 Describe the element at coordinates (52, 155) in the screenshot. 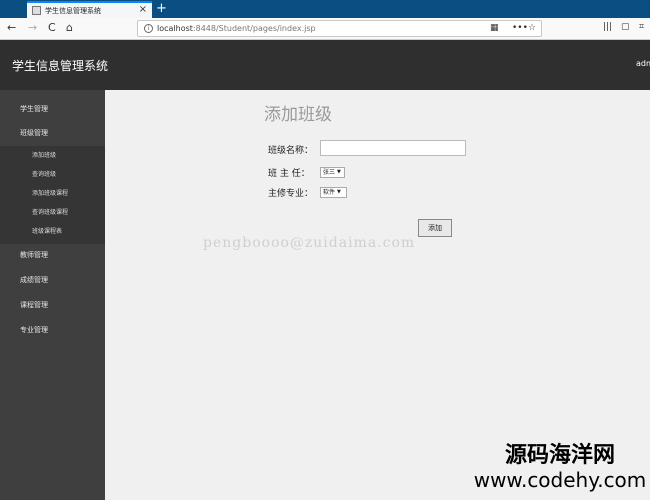

I see `submenu-item-add-class: 添加班级` at that location.